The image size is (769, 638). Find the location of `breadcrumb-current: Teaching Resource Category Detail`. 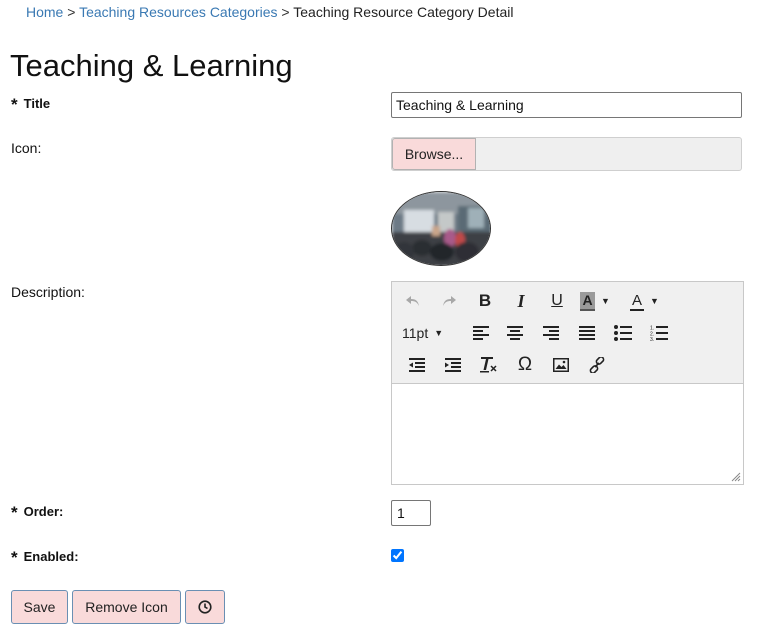

breadcrumb-current: Teaching Resource Category Detail is located at coordinates (403, 12).